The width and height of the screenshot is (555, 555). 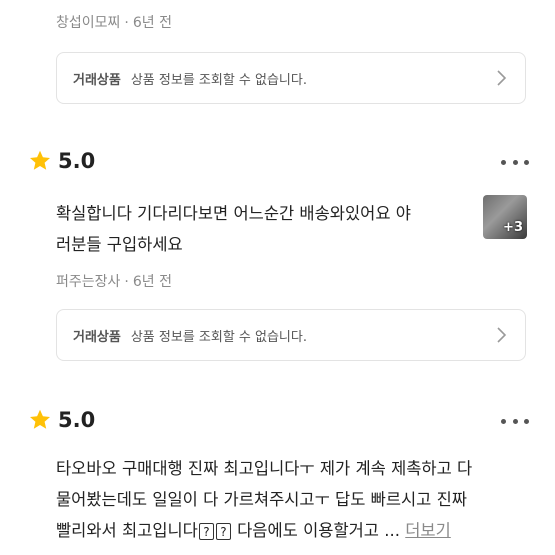 What do you see at coordinates (428, 530) in the screenshot?
I see `read-more-link: 더보기` at bounding box center [428, 530].